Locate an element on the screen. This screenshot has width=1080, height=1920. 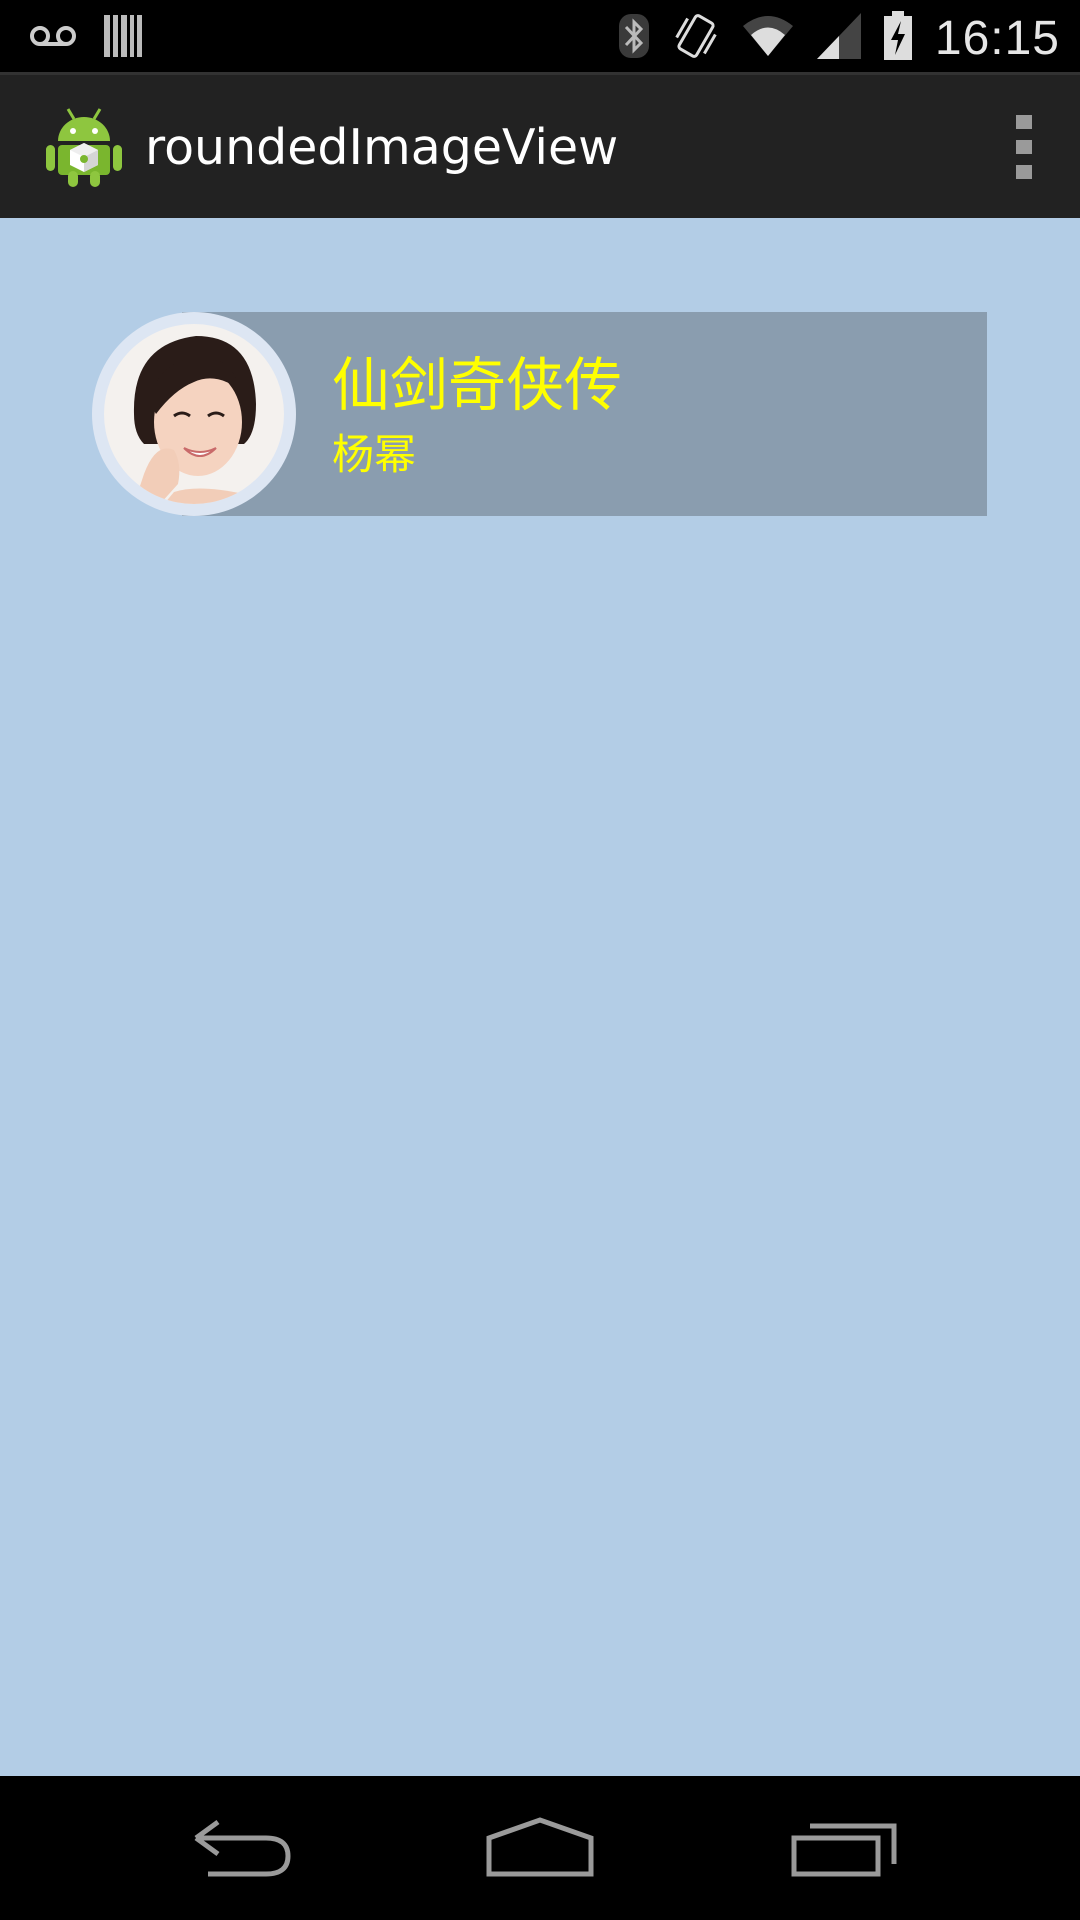
card-title: 仙剑奇侠传 is located at coordinates (477, 385).